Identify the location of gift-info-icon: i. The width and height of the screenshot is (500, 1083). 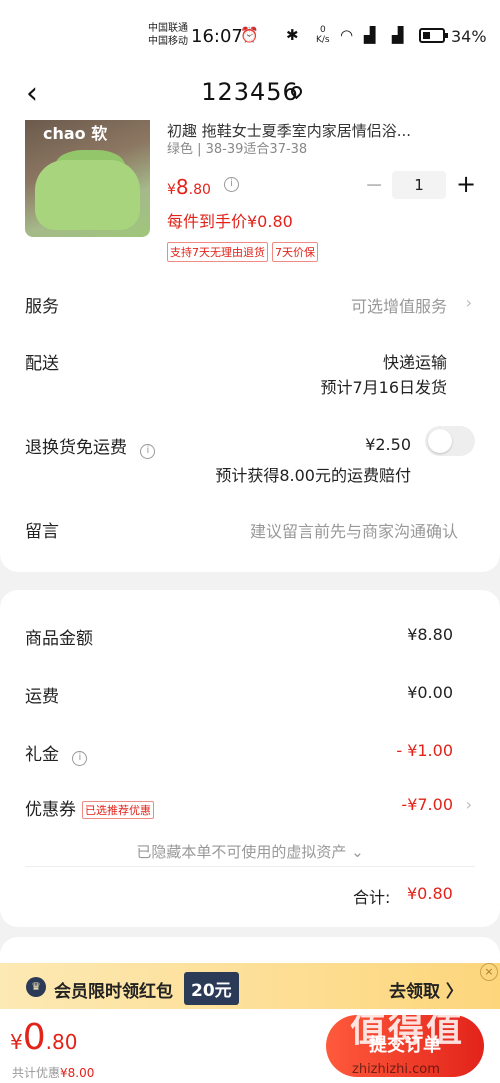
(80, 758).